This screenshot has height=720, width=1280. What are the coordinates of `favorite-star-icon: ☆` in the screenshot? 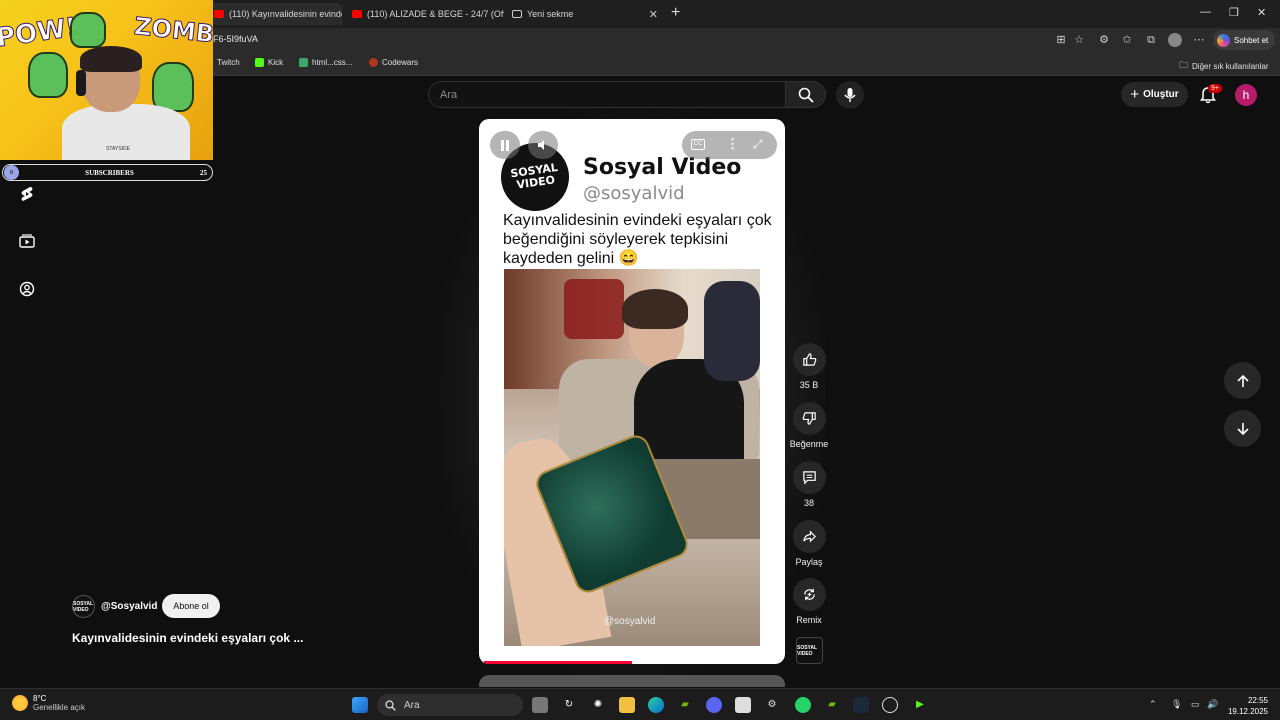 It's located at (1079, 40).